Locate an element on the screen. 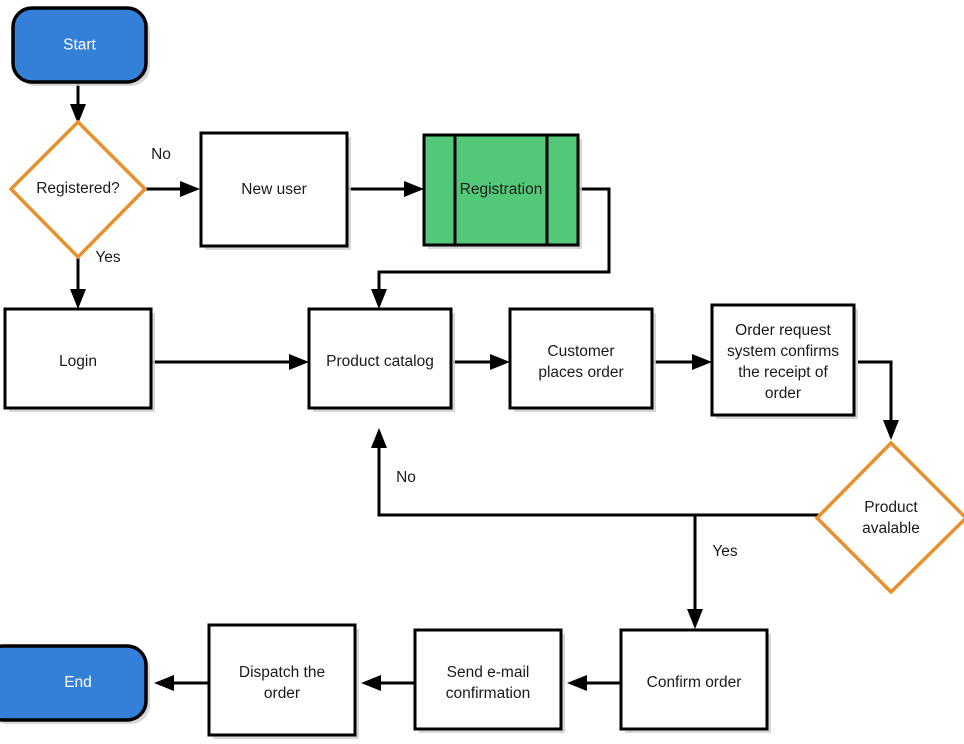  start-shape is located at coordinates (79, 45).